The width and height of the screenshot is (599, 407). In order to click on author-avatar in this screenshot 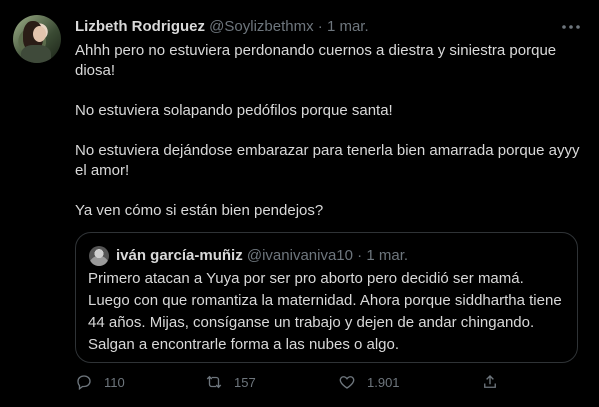, I will do `click(37, 39)`.